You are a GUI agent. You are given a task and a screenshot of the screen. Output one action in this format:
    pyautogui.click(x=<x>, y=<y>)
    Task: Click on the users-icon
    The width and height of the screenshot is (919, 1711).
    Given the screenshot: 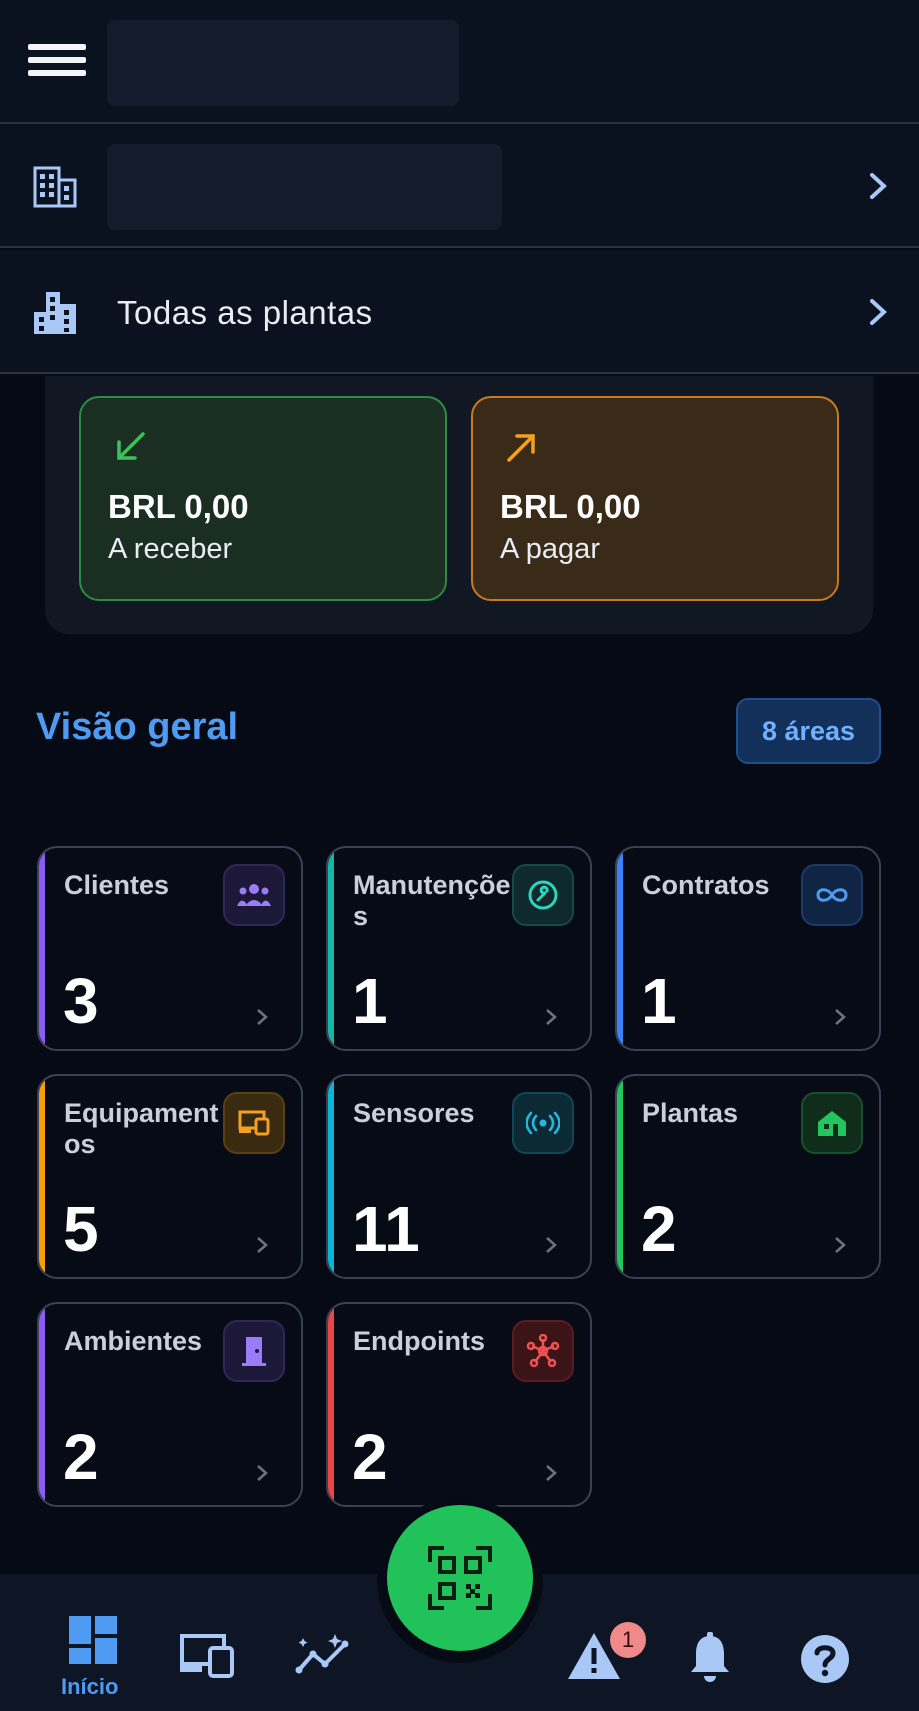 What is the action you would take?
    pyautogui.click(x=254, y=895)
    